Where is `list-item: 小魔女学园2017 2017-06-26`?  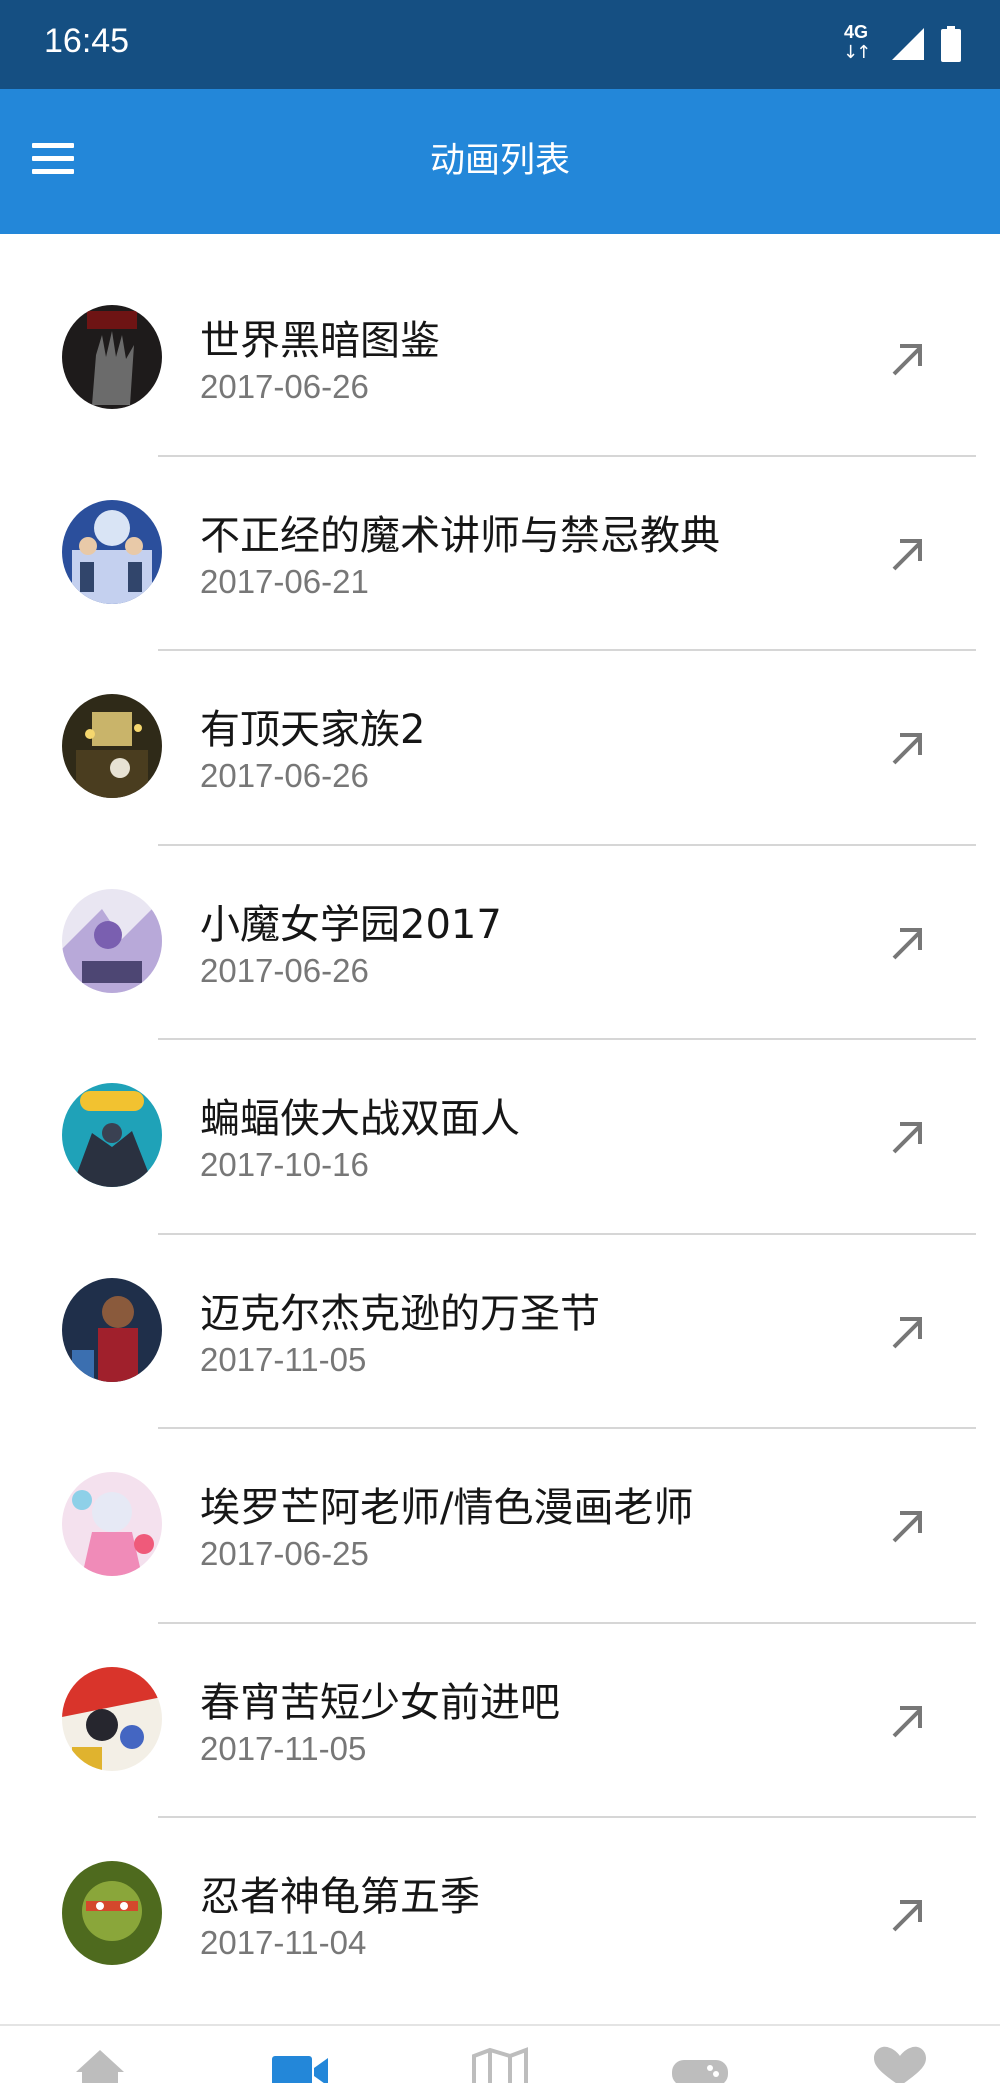 list-item: 小魔女学园2017 2017-06-26 is located at coordinates (500, 943).